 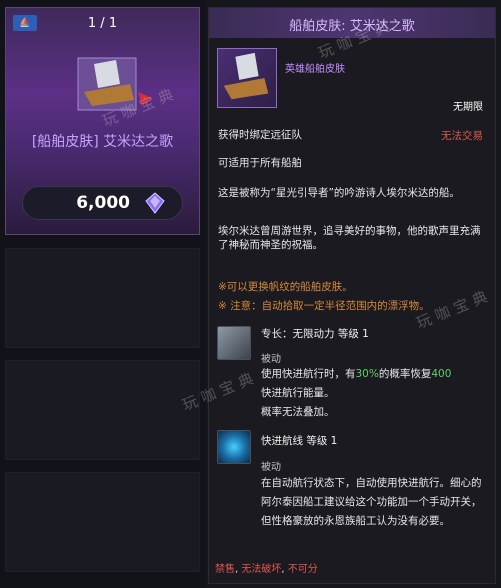 I want to click on item-flags: 禁售, 无法破坏, 不可分, so click(x=266, y=569).